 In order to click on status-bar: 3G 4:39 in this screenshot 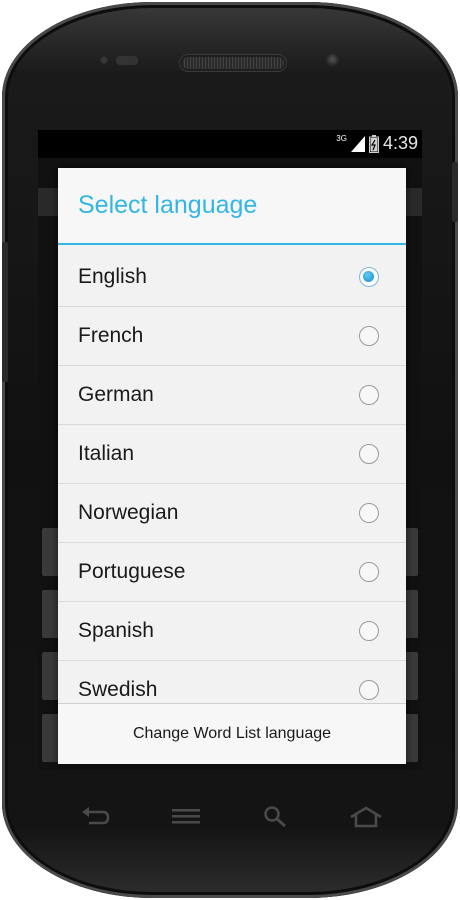, I will do `click(230, 144)`.